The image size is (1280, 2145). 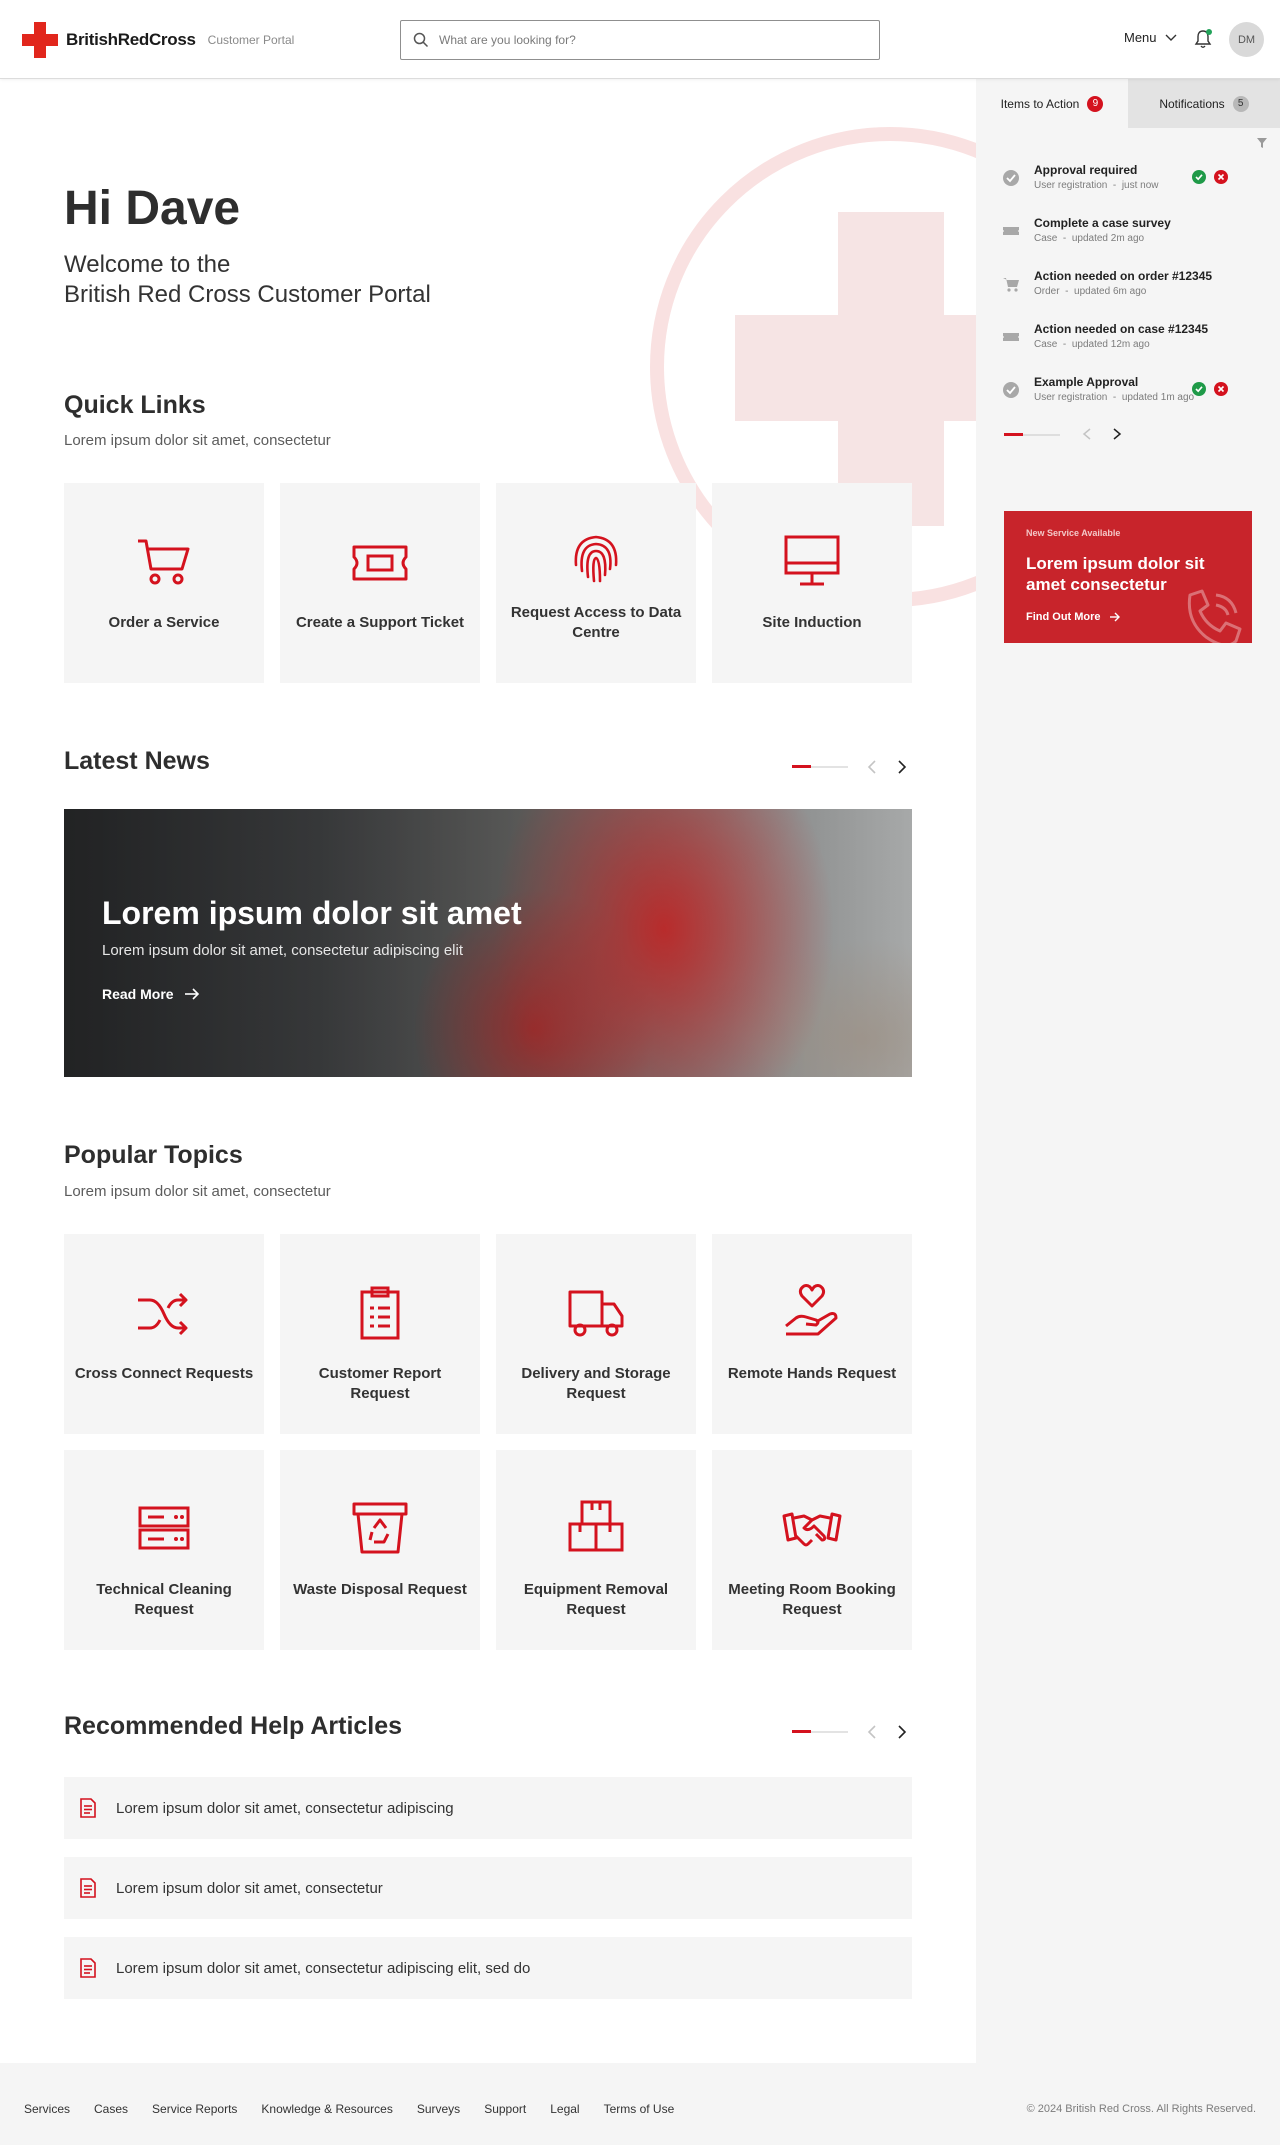 What do you see at coordinates (438, 2109) in the screenshot?
I see `footer-link-surveys: Surveys` at bounding box center [438, 2109].